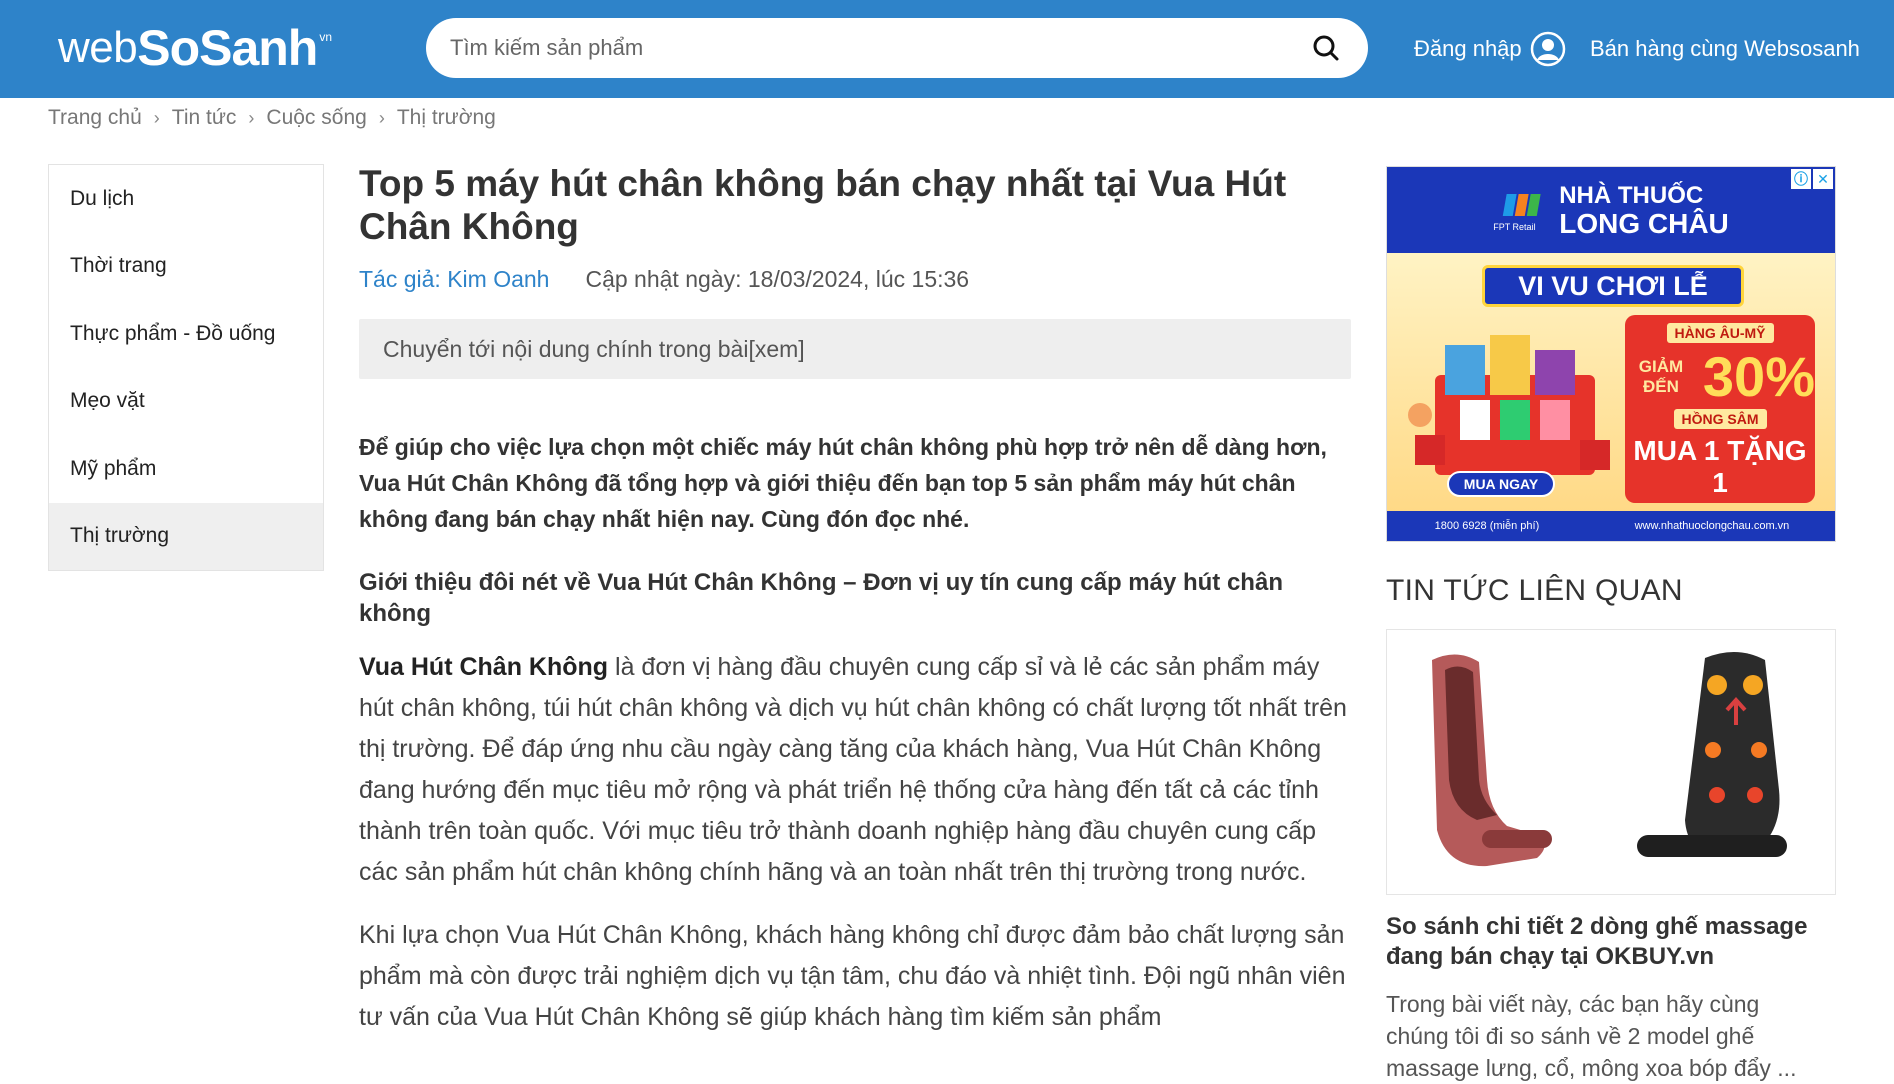  I want to click on ad-promo-giam: GIẢM ĐẾN, so click(1661, 376).